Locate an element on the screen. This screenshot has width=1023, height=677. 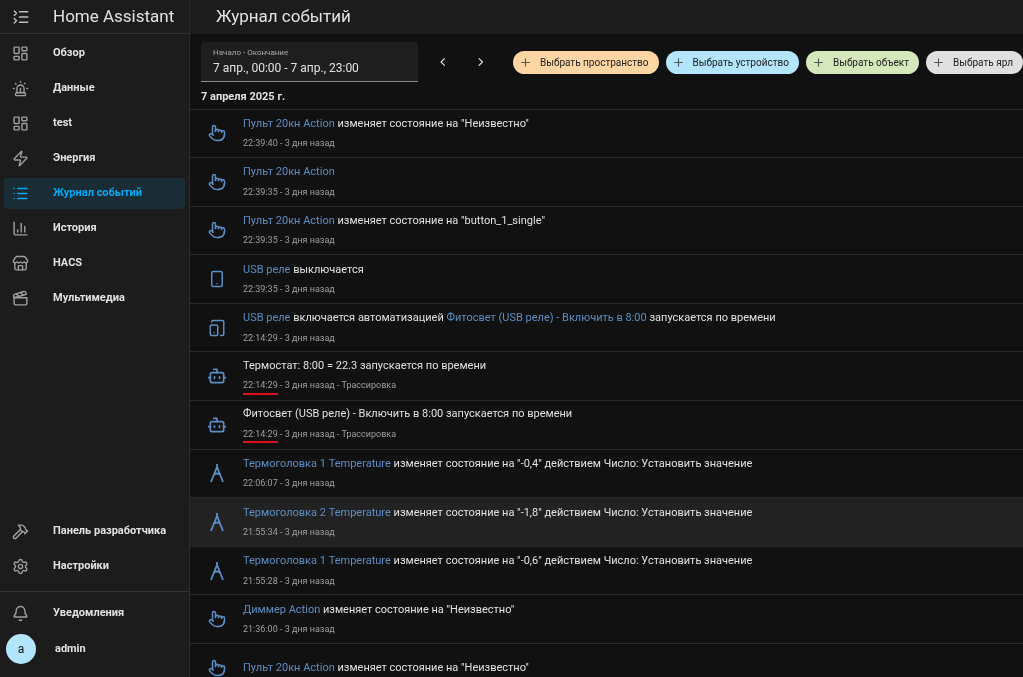
robot-icon is located at coordinates (216, 376).